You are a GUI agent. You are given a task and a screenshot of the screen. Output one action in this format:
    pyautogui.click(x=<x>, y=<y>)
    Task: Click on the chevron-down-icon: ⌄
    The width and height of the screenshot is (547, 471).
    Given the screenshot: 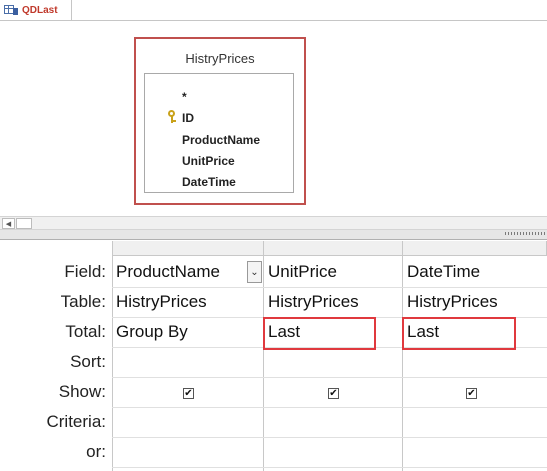 What is the action you would take?
    pyautogui.click(x=254, y=272)
    